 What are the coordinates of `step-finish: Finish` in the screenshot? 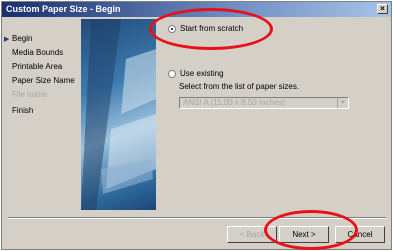 It's located at (22, 110).